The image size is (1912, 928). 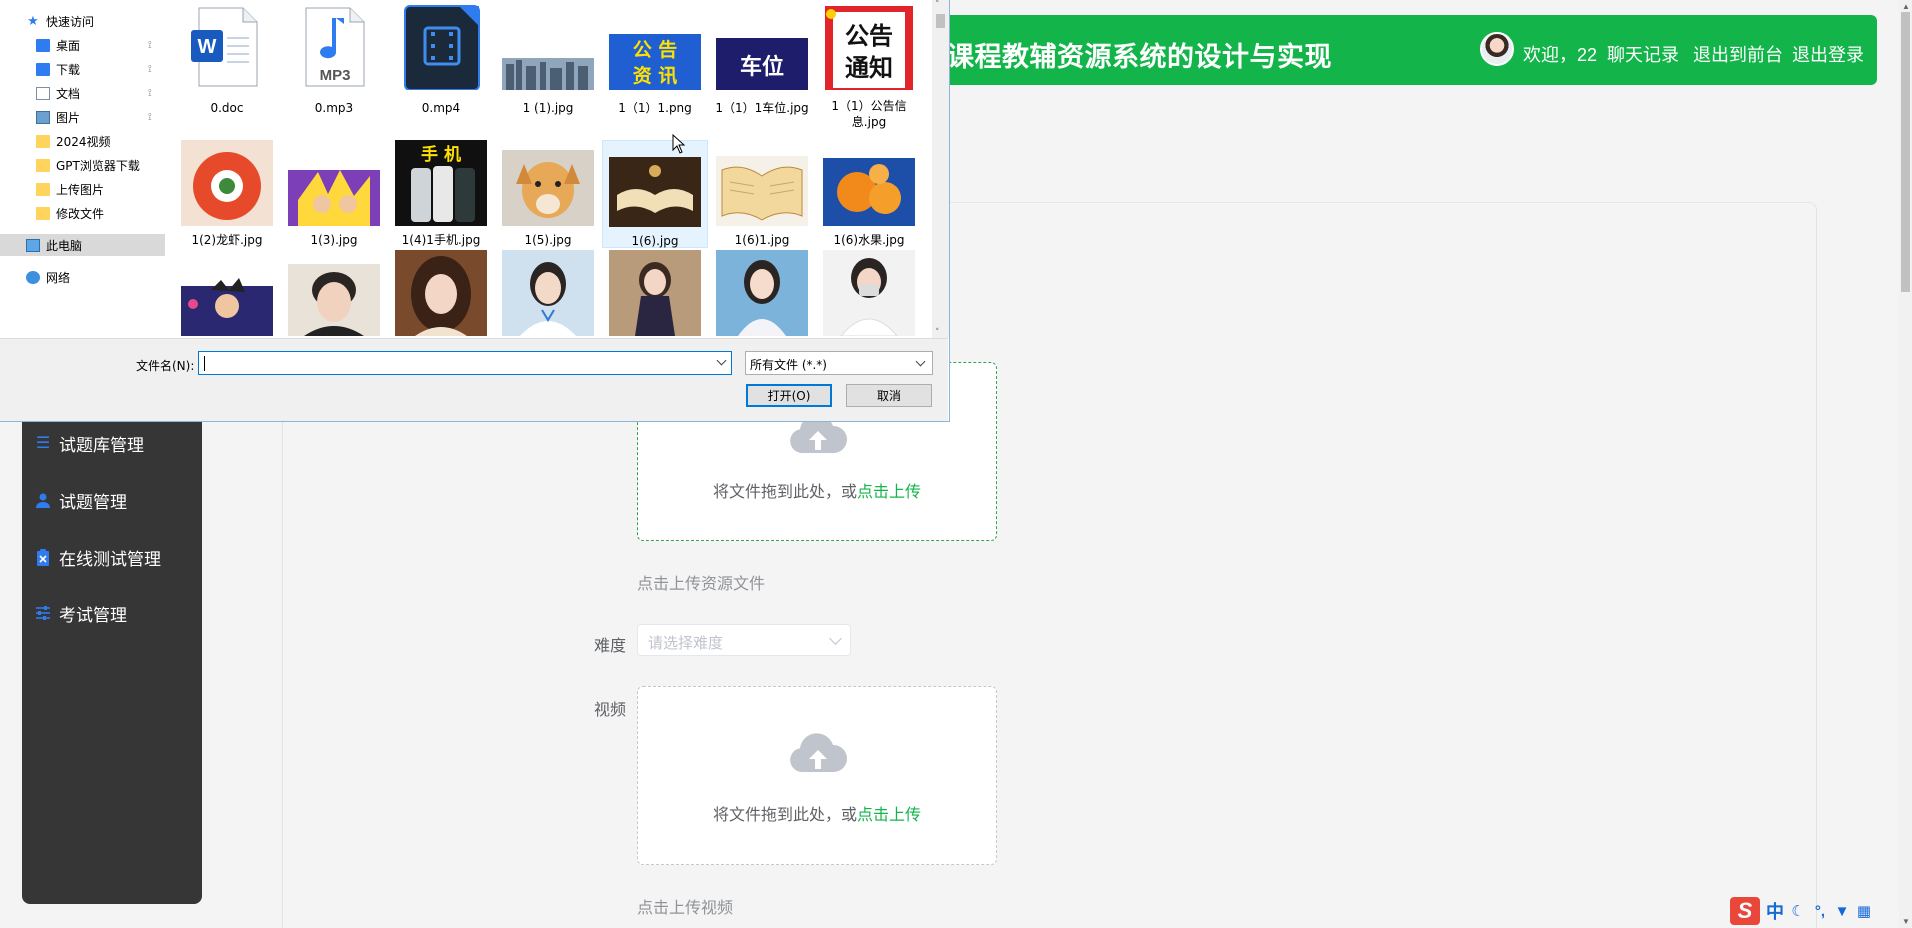 What do you see at coordinates (80, 500) in the screenshot?
I see `sidebar-item-questions: 试题管理` at bounding box center [80, 500].